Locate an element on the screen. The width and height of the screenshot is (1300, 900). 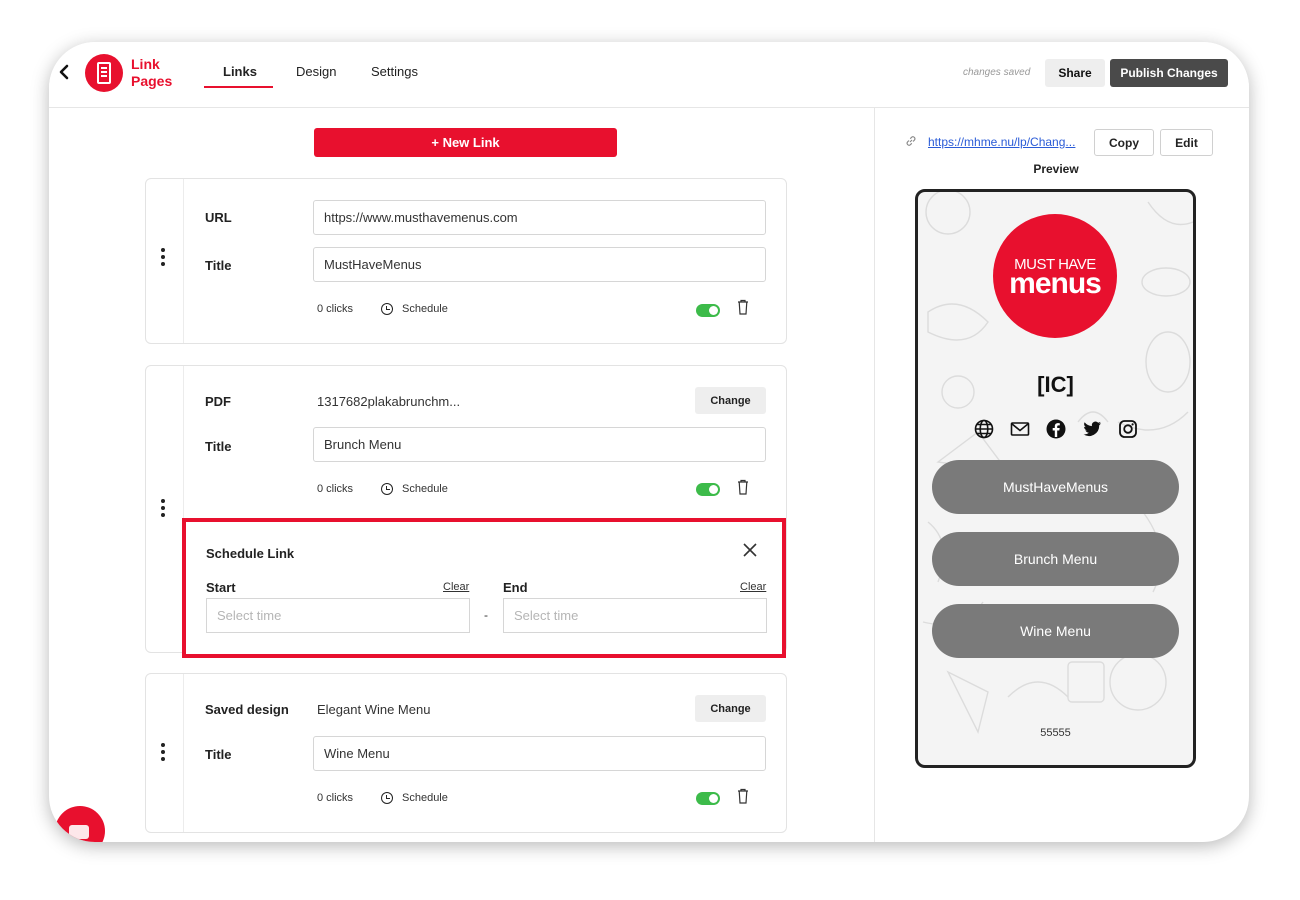
pane-divider is located at coordinates (874, 475).